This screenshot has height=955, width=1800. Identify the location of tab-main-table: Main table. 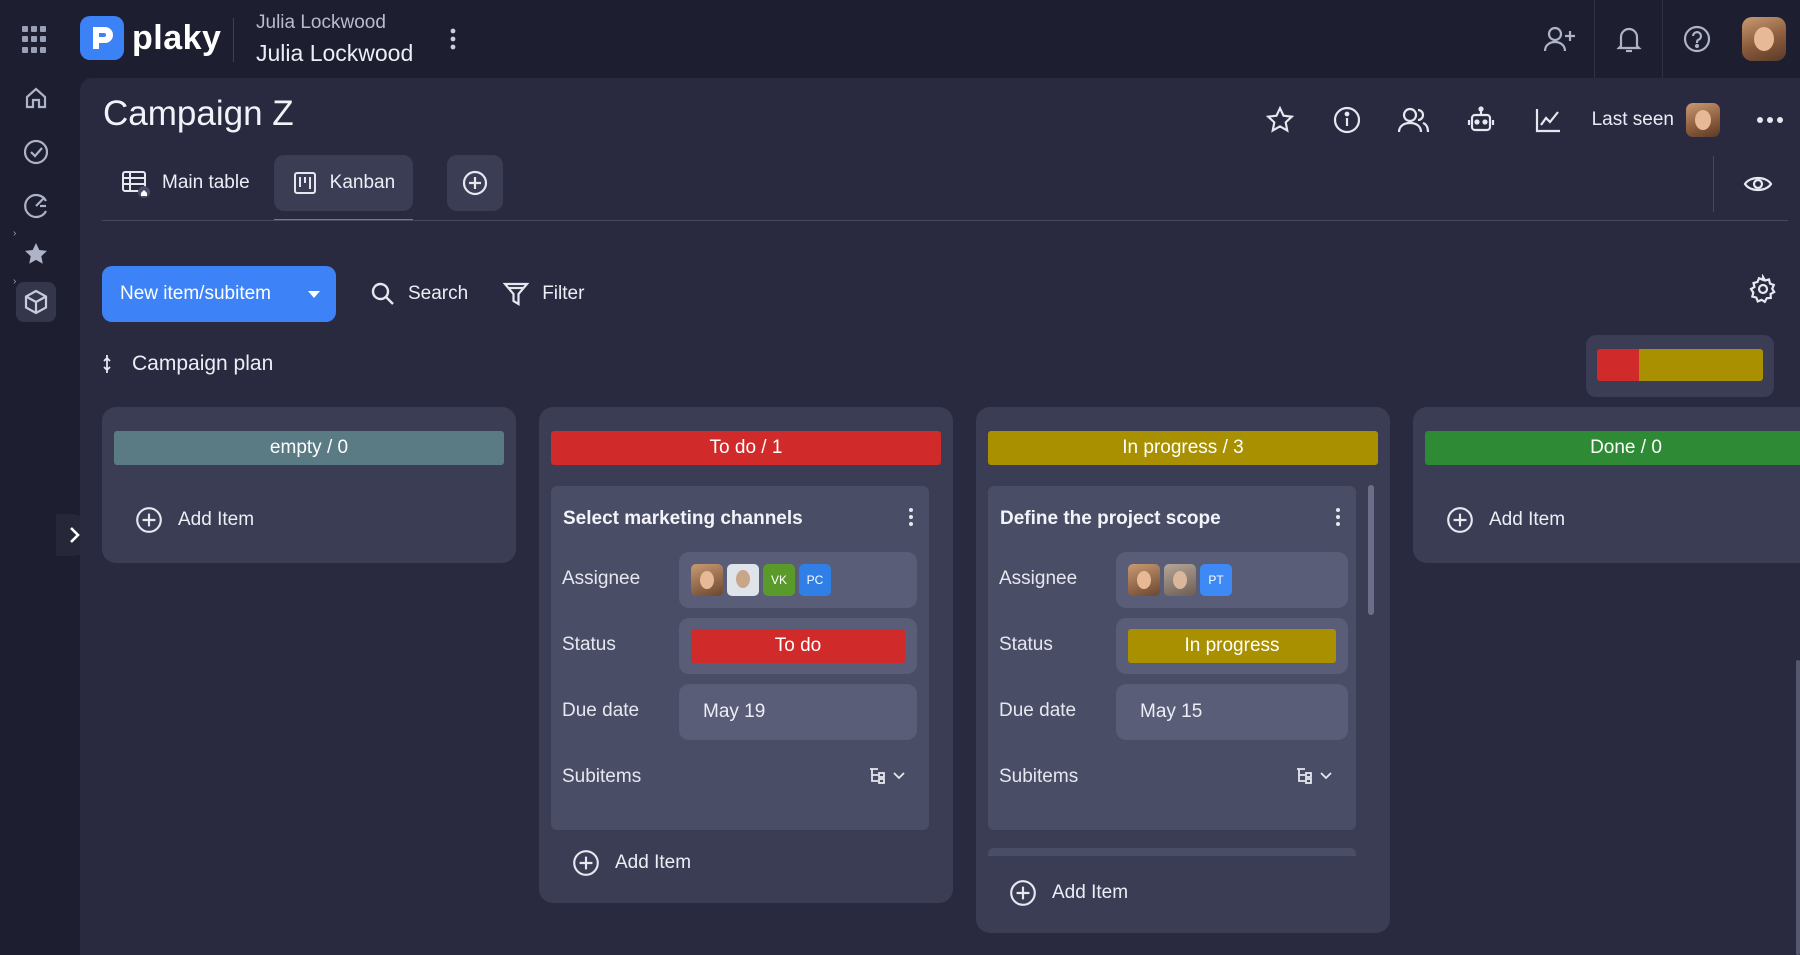
(185, 183).